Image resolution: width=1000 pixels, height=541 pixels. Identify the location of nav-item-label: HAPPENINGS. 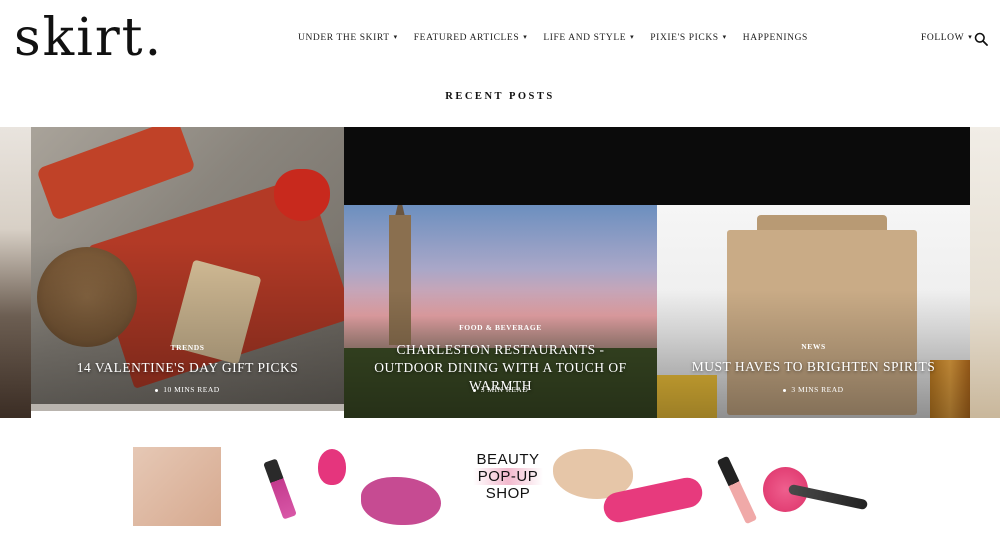
(775, 38).